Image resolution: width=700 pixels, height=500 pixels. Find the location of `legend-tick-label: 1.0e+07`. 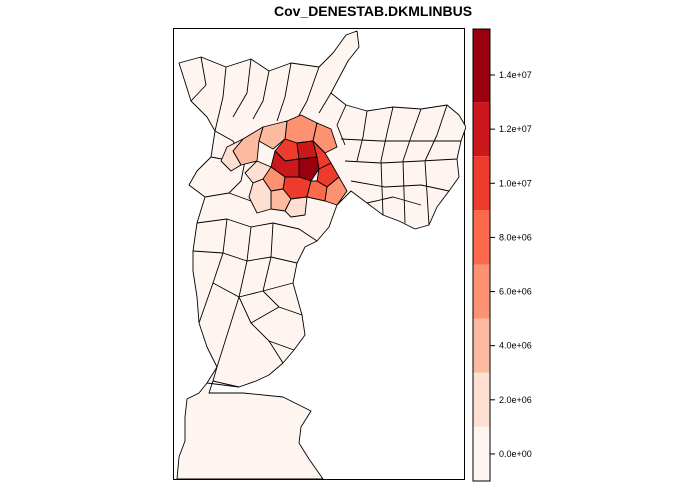

legend-tick-label: 1.0e+07 is located at coordinates (515, 183).